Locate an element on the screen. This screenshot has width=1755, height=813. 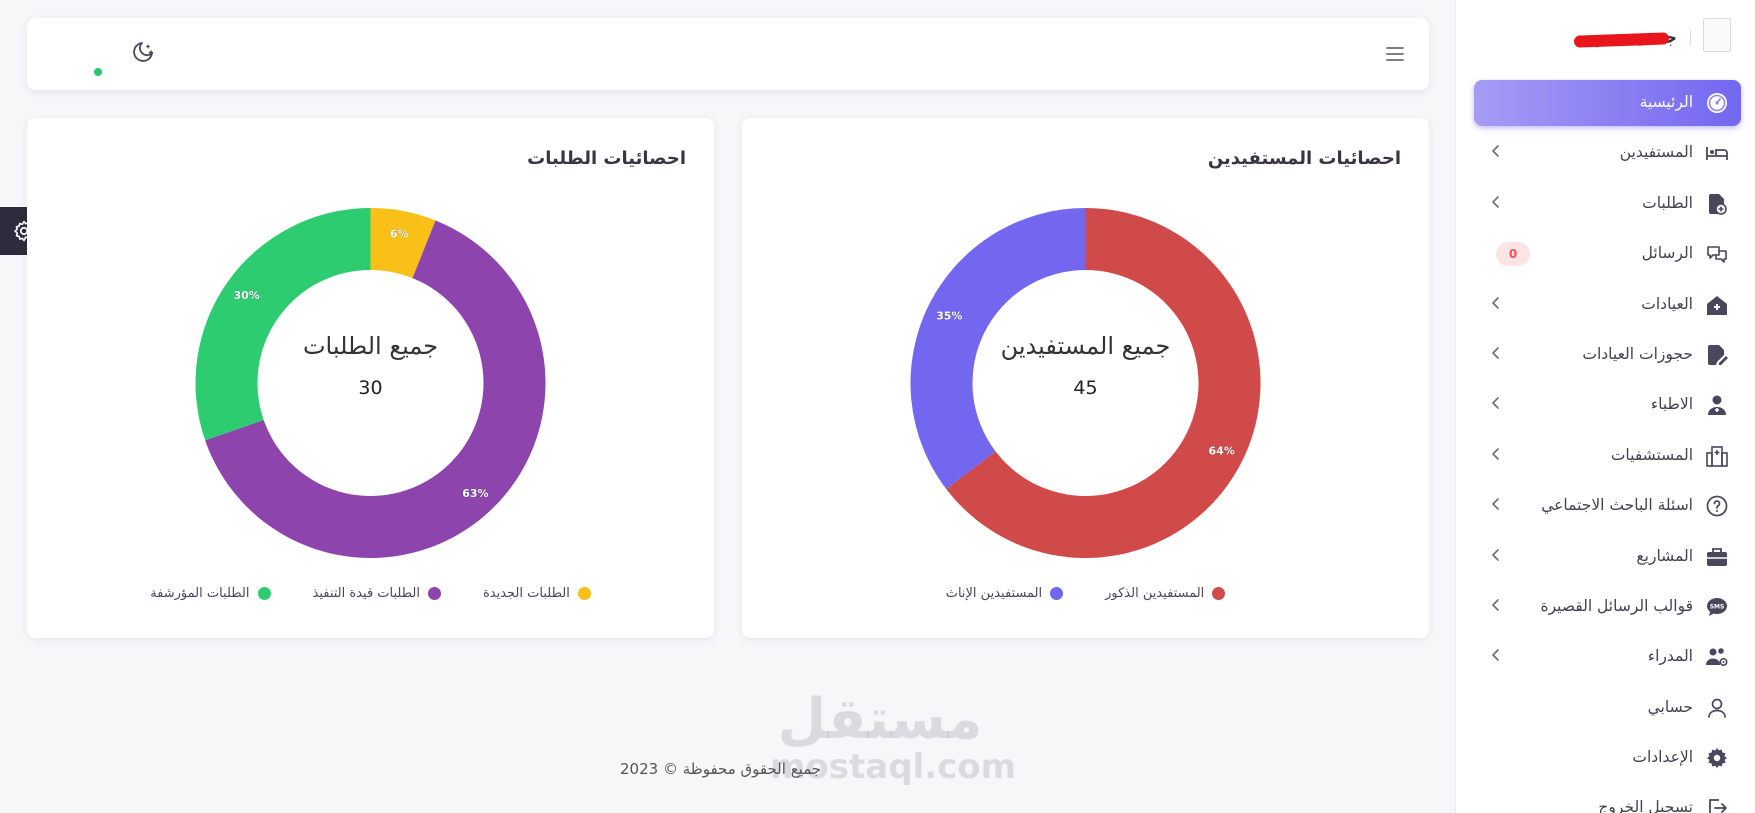
gear-icon is located at coordinates (1717, 758).